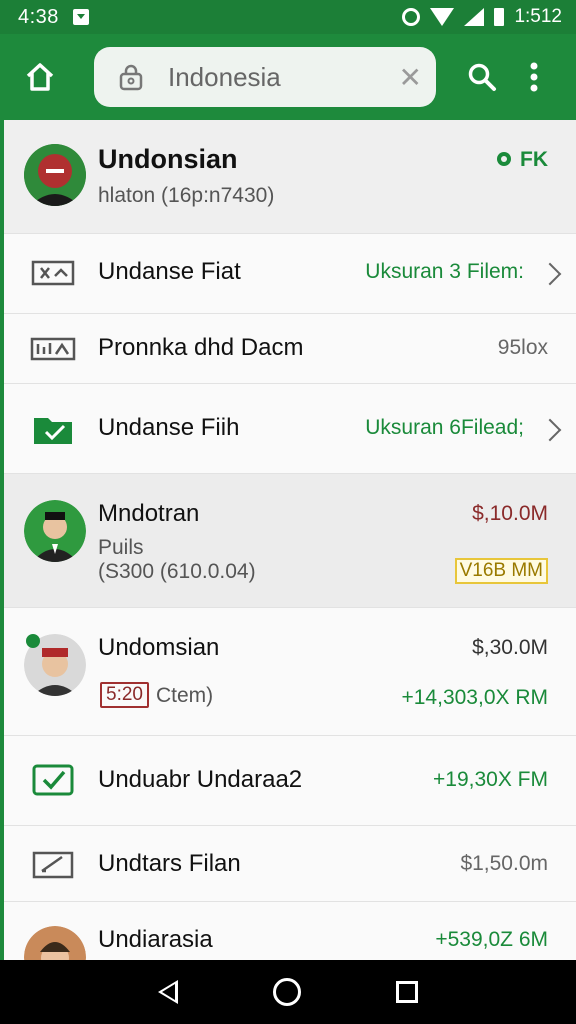 Image resolution: width=576 pixels, height=1024 pixels. I want to click on search-button, so click(482, 77).